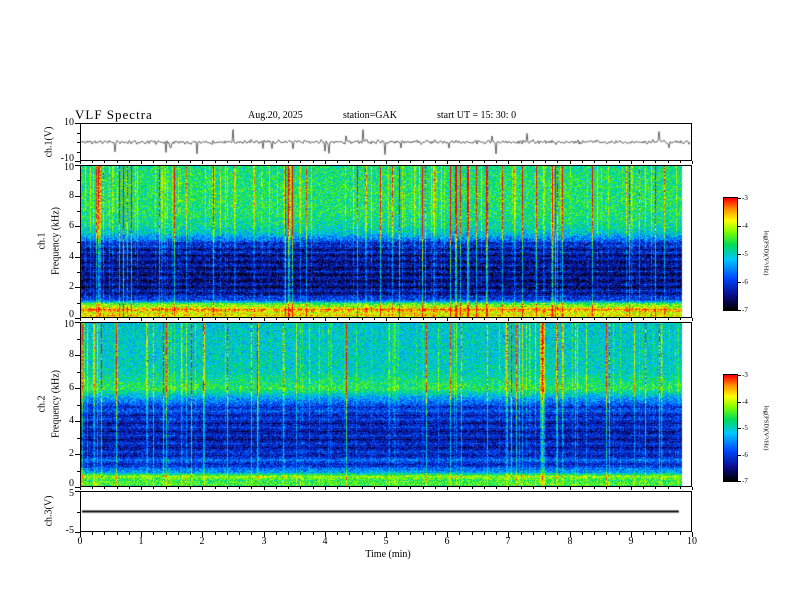 The width and height of the screenshot is (792, 612). What do you see at coordinates (745, 402) in the screenshot?
I see `colorbar-tick-label: -4` at bounding box center [745, 402].